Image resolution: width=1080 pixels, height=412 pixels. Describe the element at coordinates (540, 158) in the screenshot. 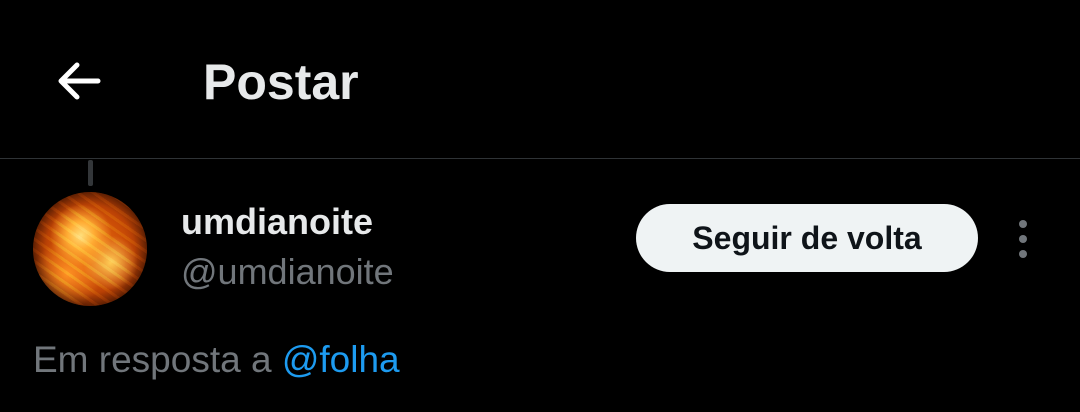

I see `header-divider` at that location.